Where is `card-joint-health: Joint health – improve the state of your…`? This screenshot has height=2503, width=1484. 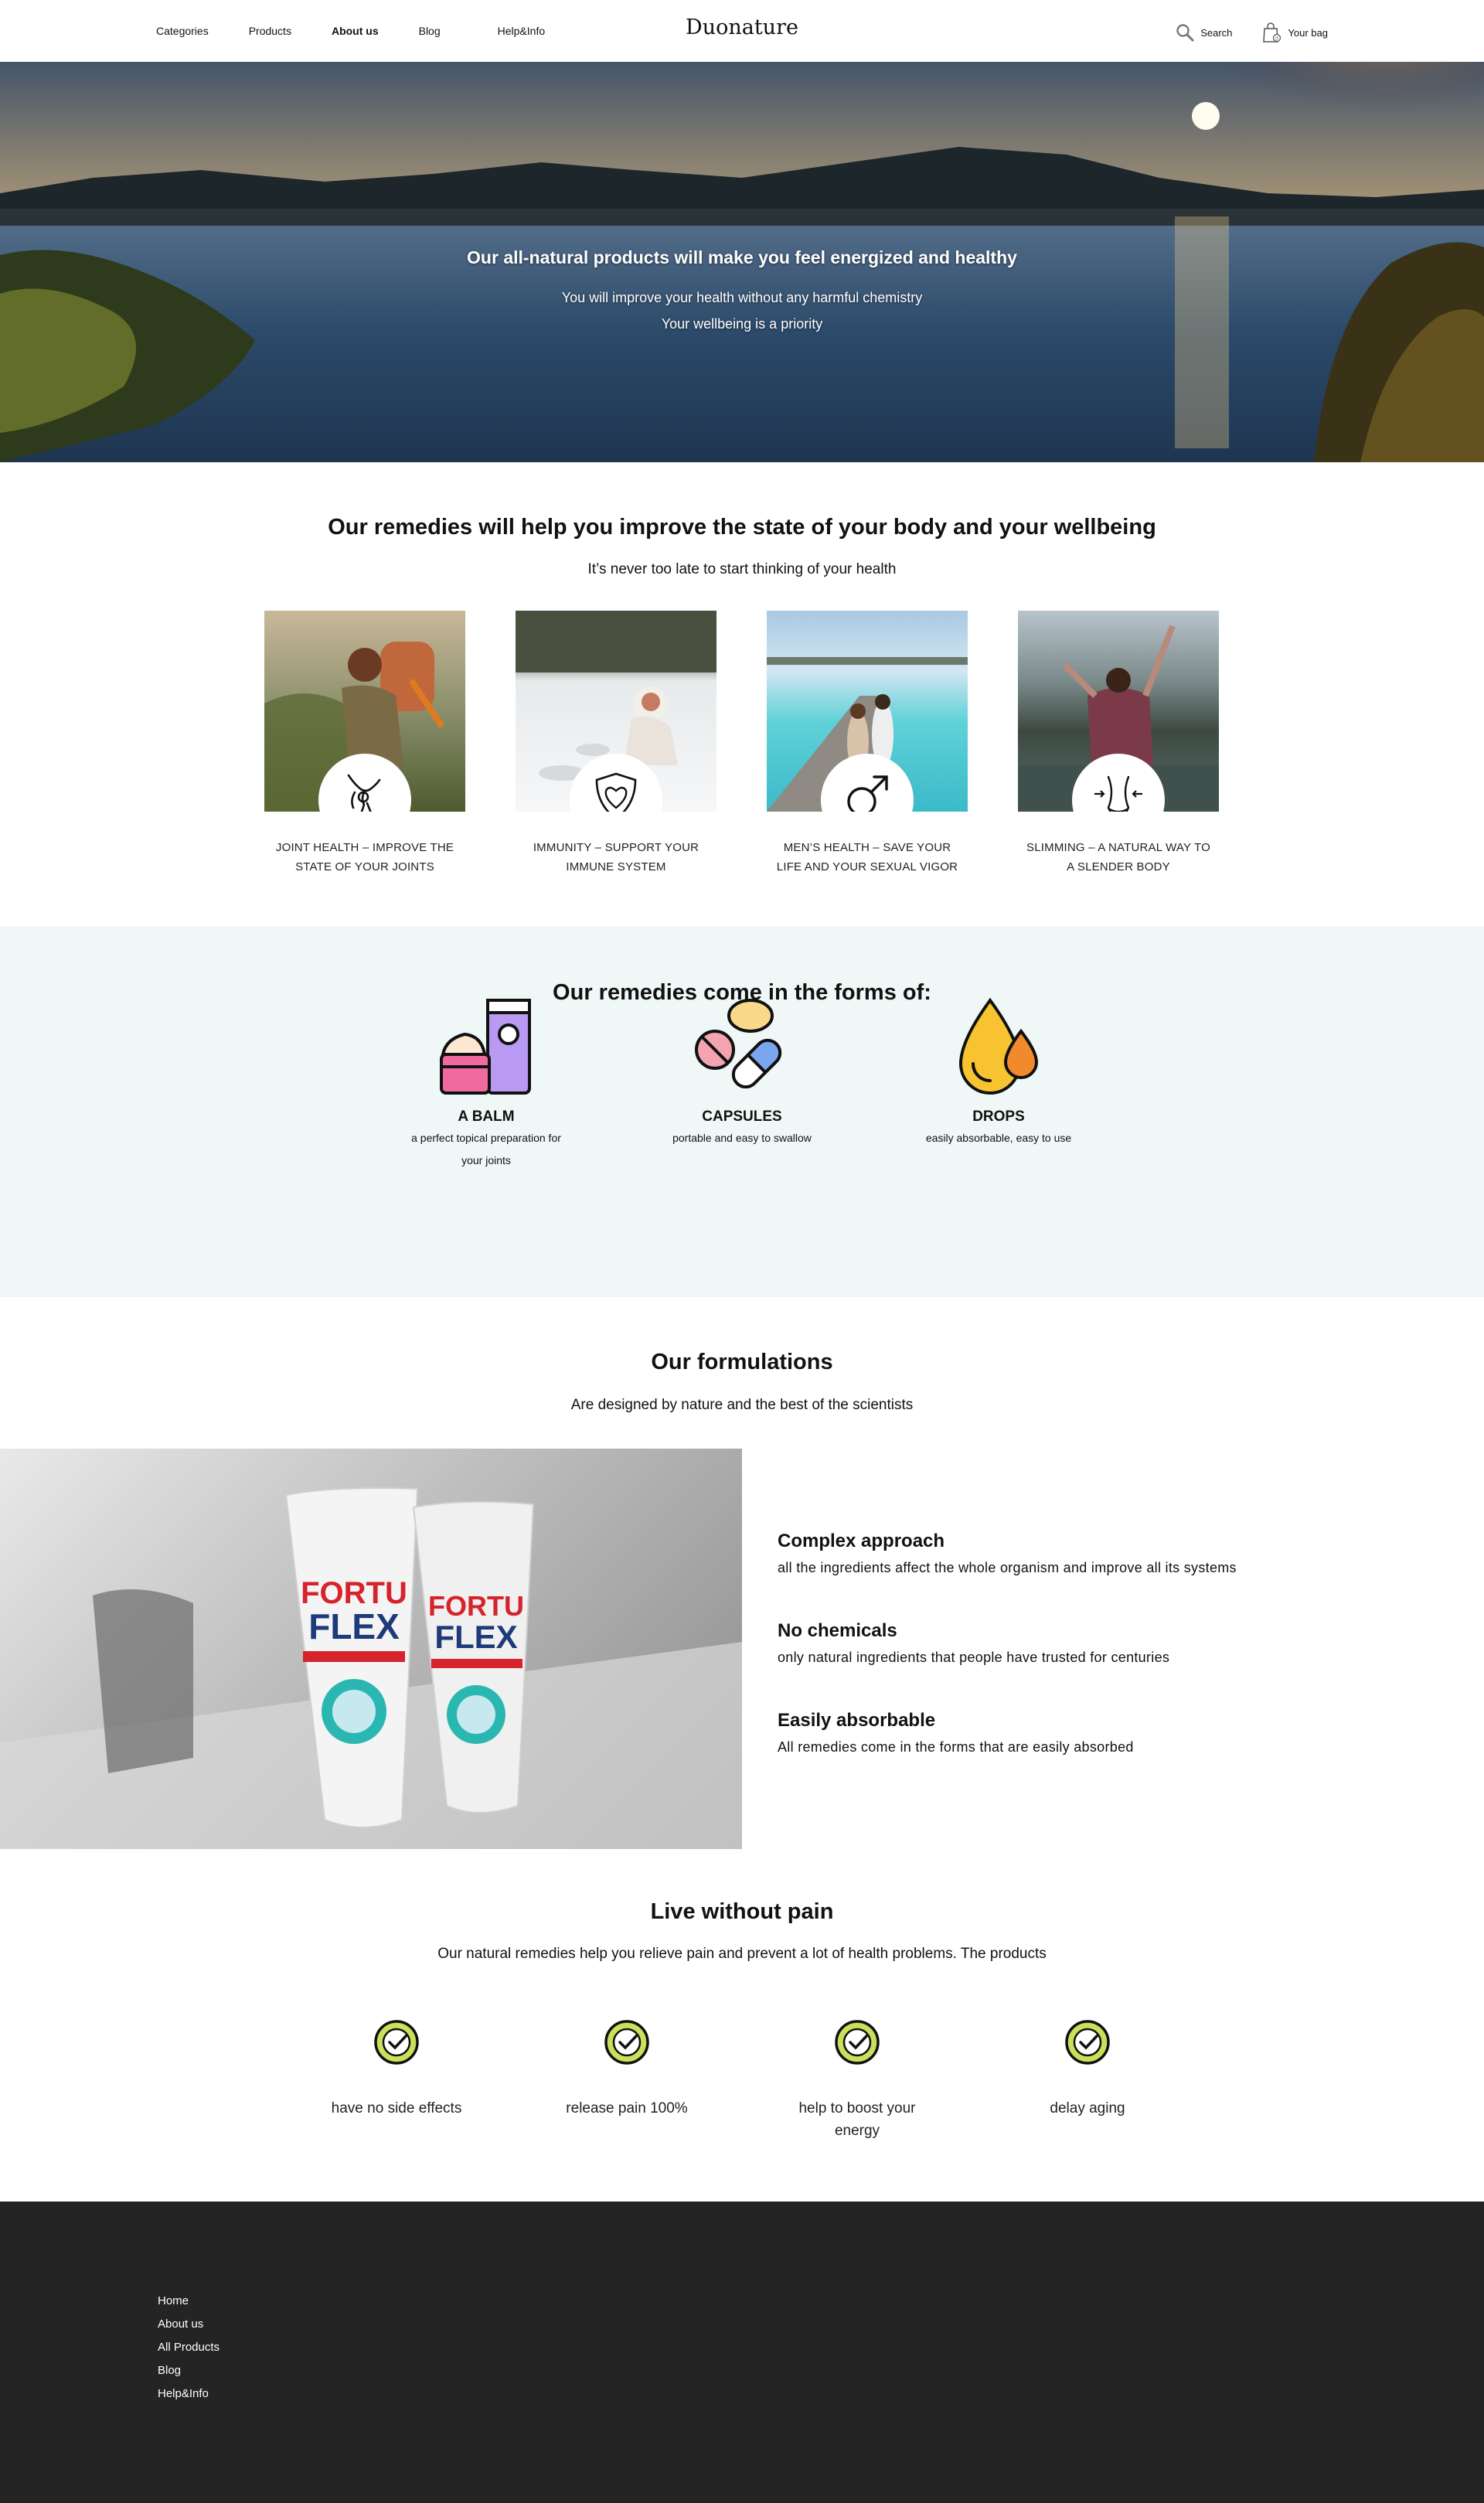
card-joint-health: Joint health – improve the state of your… is located at coordinates (364, 742).